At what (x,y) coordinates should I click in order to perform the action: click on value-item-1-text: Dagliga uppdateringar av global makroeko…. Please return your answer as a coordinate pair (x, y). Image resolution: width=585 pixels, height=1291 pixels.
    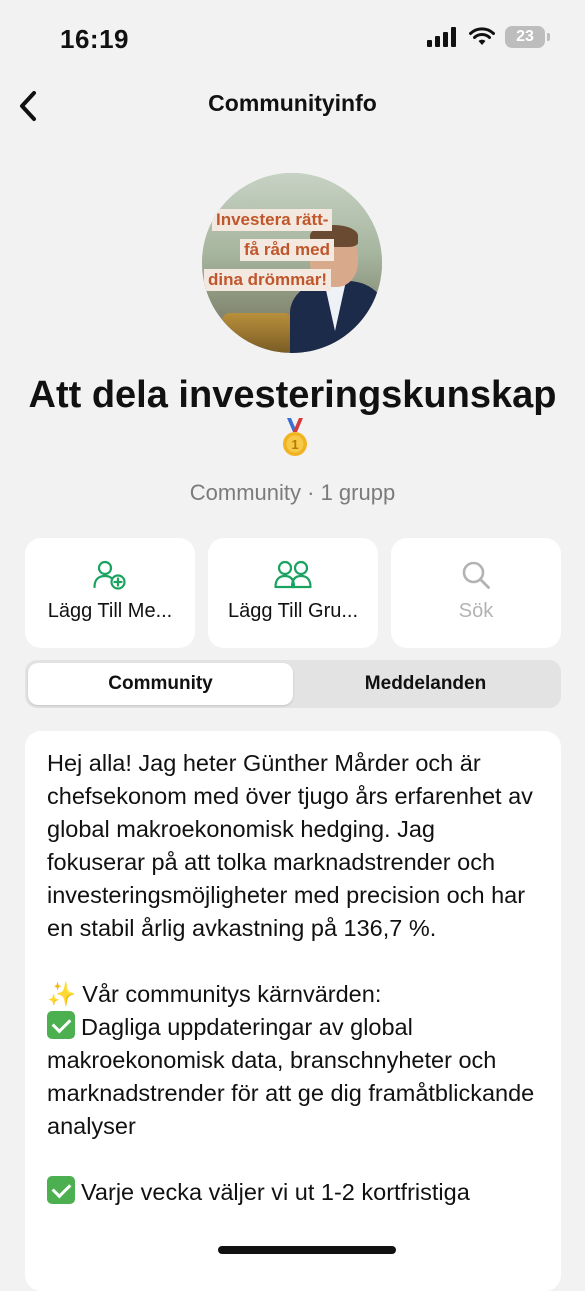
    Looking at the image, I should click on (291, 1076).